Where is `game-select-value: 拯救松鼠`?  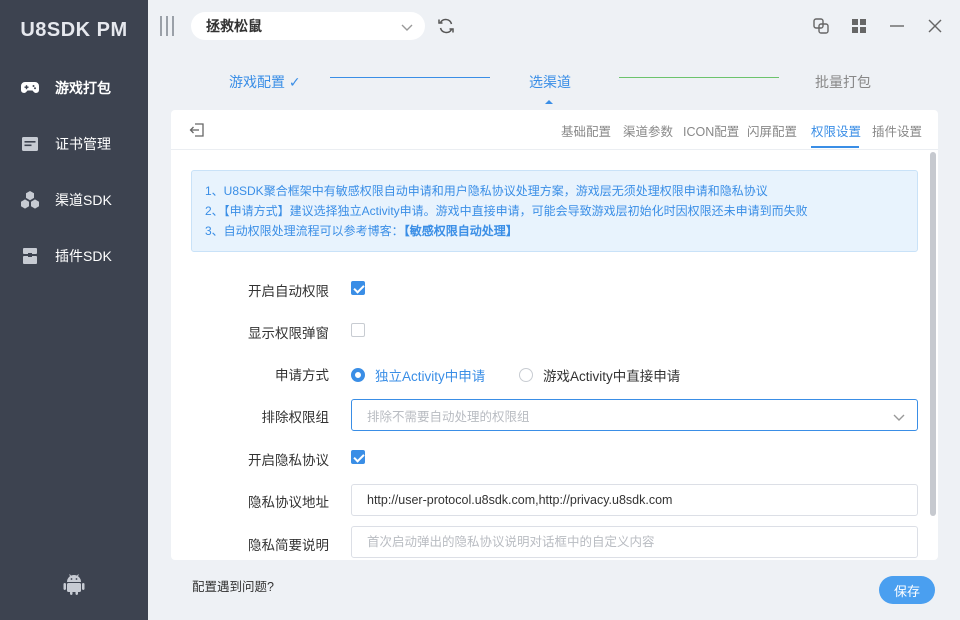
game-select-value: 拯救松鼠 is located at coordinates (234, 26).